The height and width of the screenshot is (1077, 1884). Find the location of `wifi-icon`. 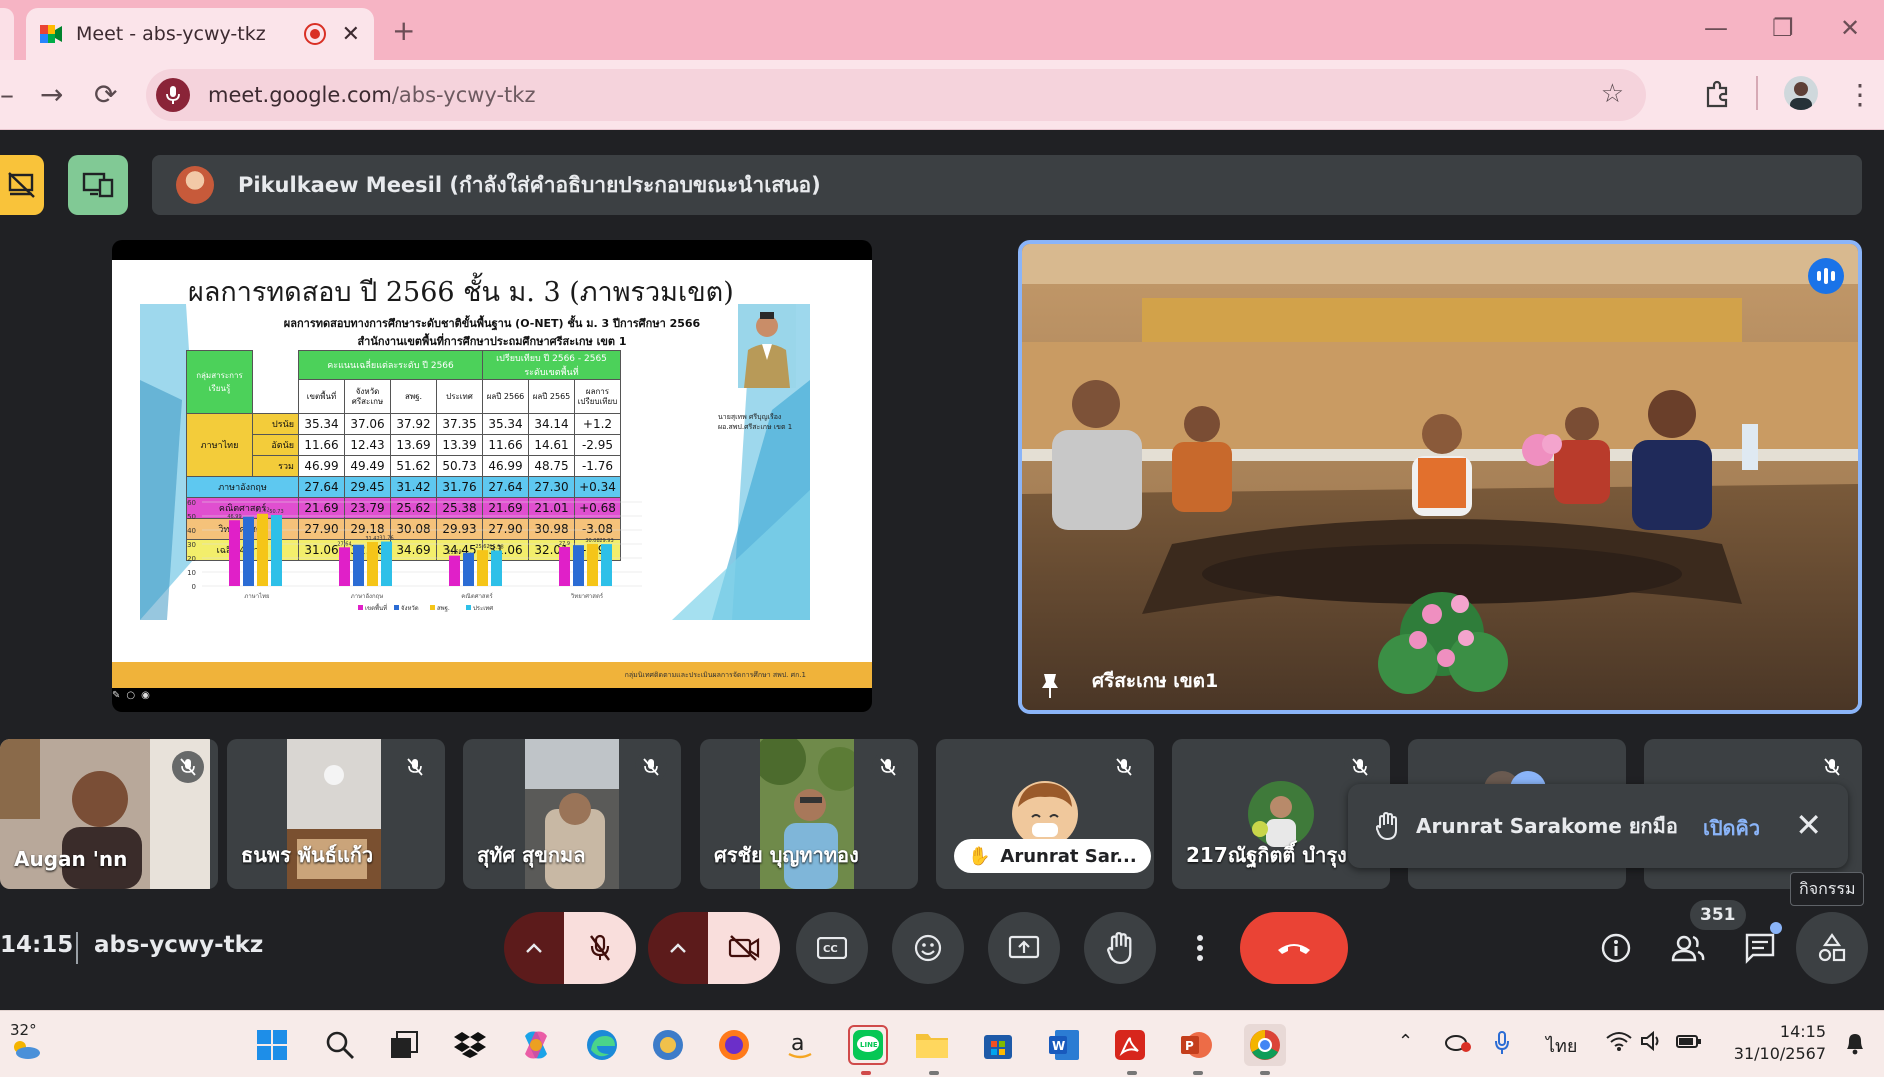

wifi-icon is located at coordinates (1619, 1041).